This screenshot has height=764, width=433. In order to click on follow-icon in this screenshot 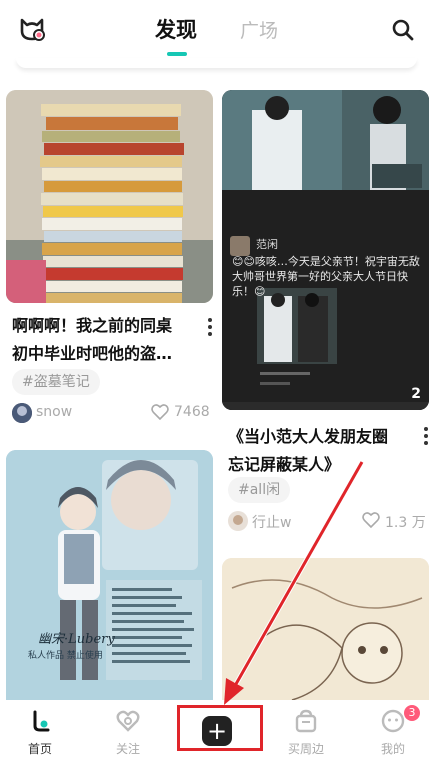, I will do `click(128, 721)`.